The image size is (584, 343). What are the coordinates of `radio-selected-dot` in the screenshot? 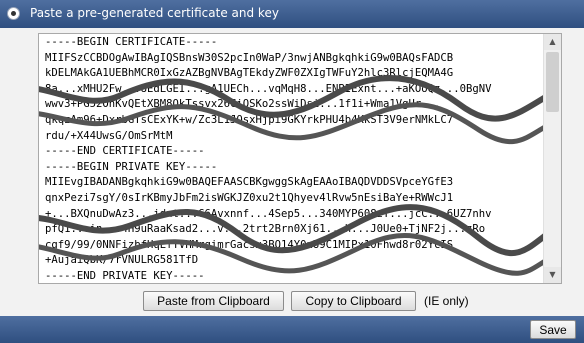 It's located at (13, 13).